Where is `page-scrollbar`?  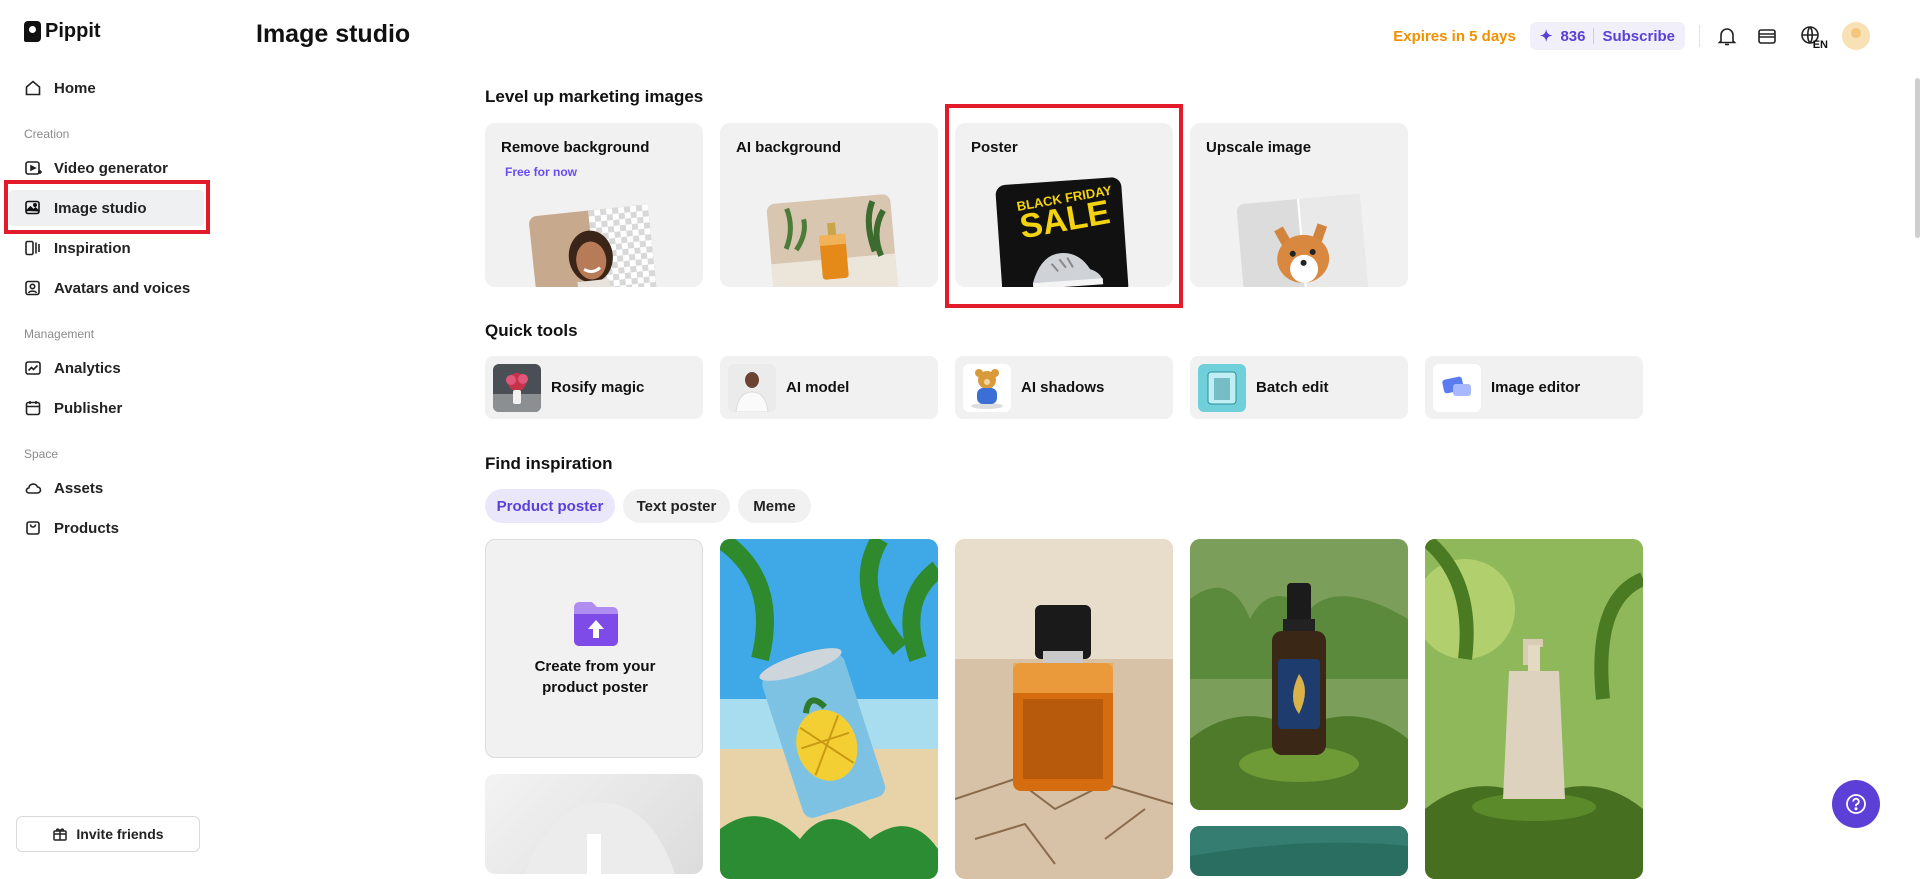 page-scrollbar is located at coordinates (1917, 158).